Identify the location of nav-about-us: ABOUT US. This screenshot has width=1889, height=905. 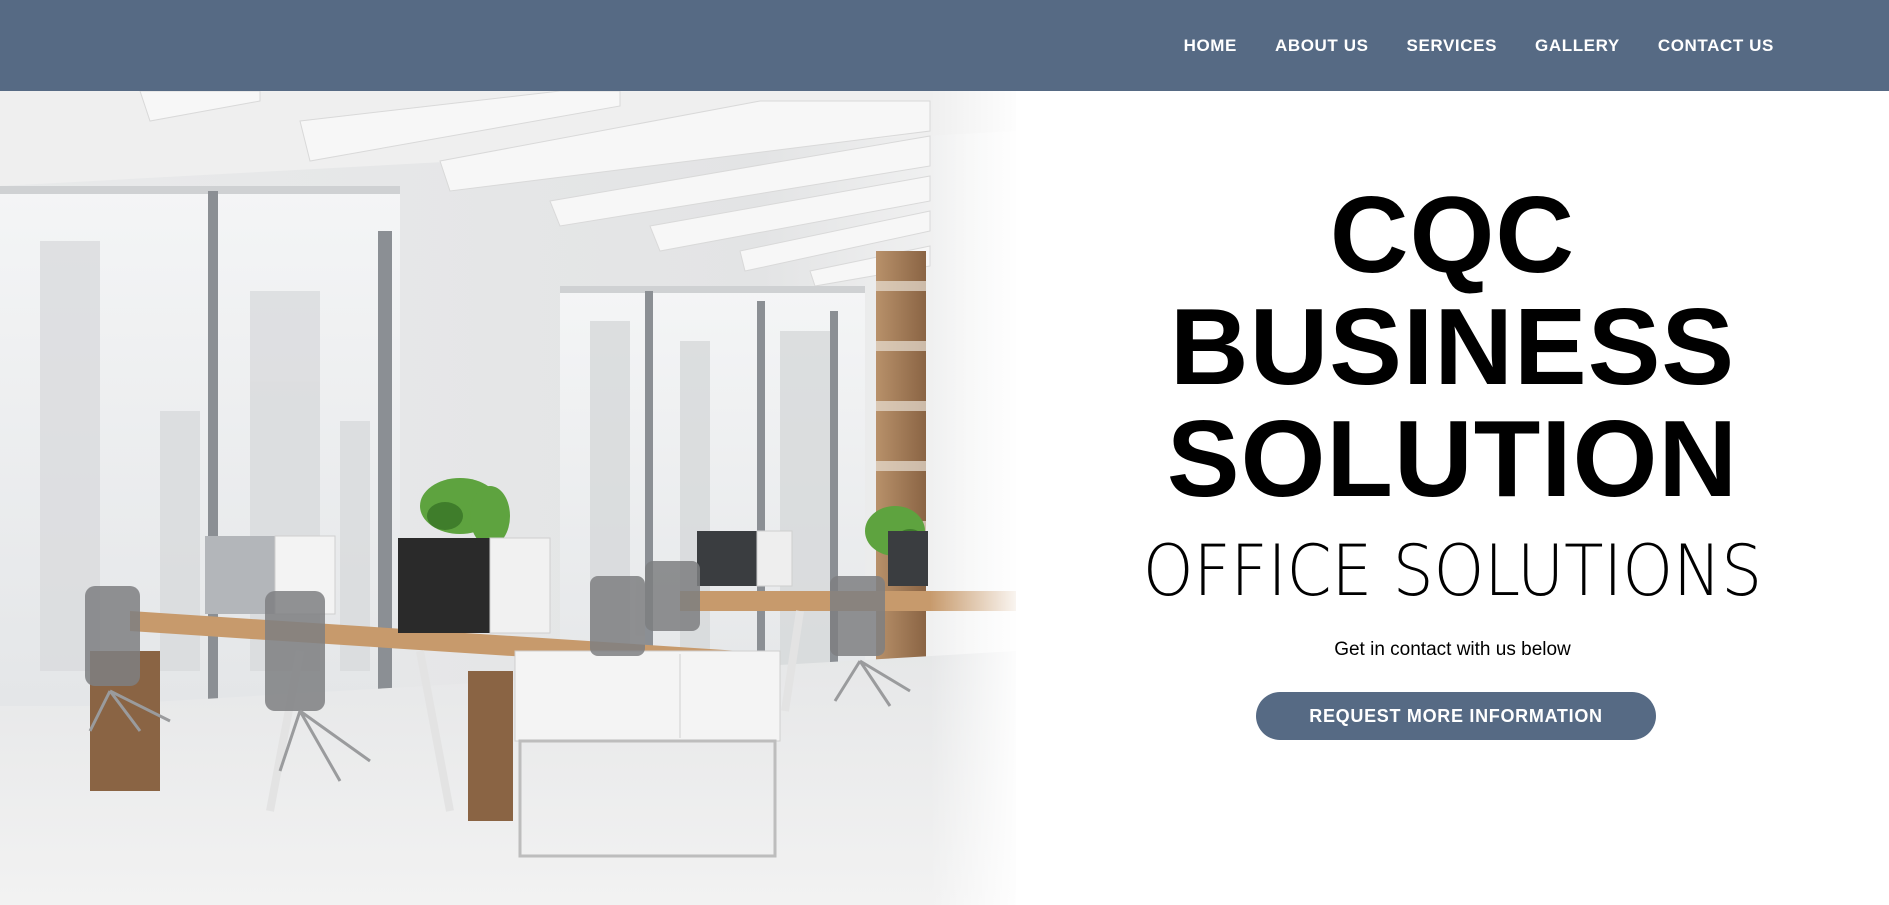
(1322, 46).